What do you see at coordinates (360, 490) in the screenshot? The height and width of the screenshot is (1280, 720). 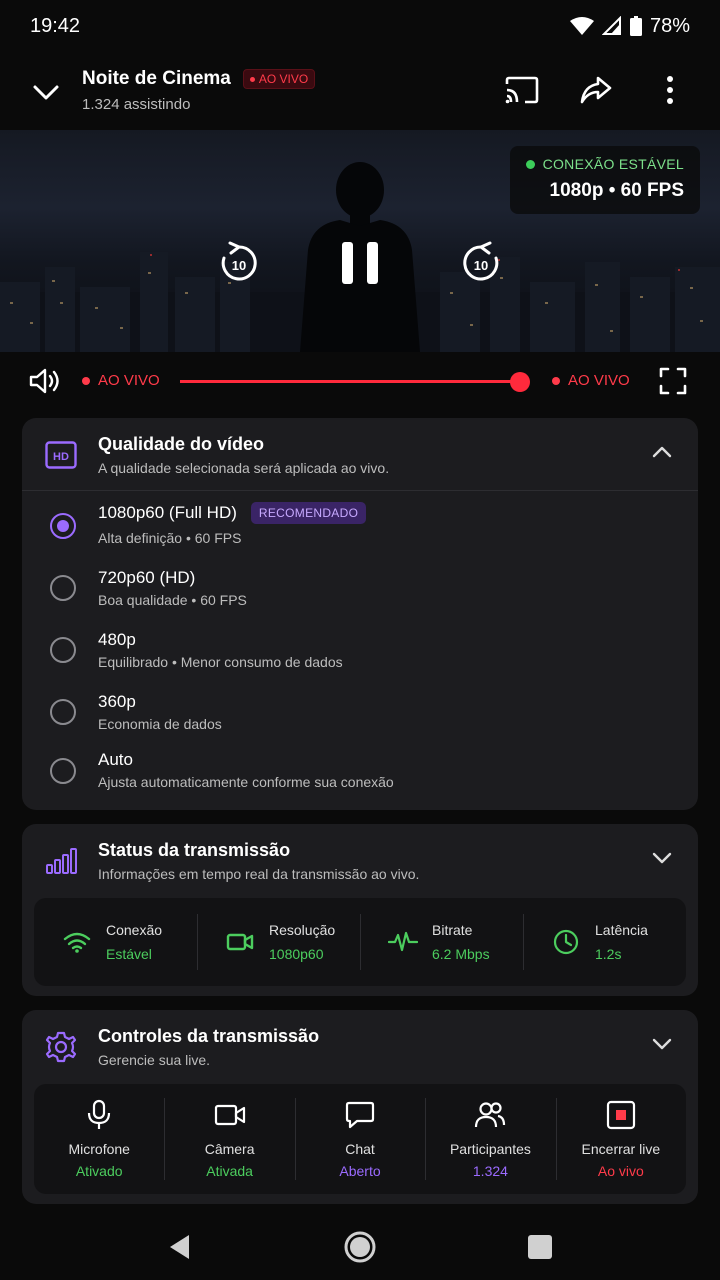 I see `divider` at bounding box center [360, 490].